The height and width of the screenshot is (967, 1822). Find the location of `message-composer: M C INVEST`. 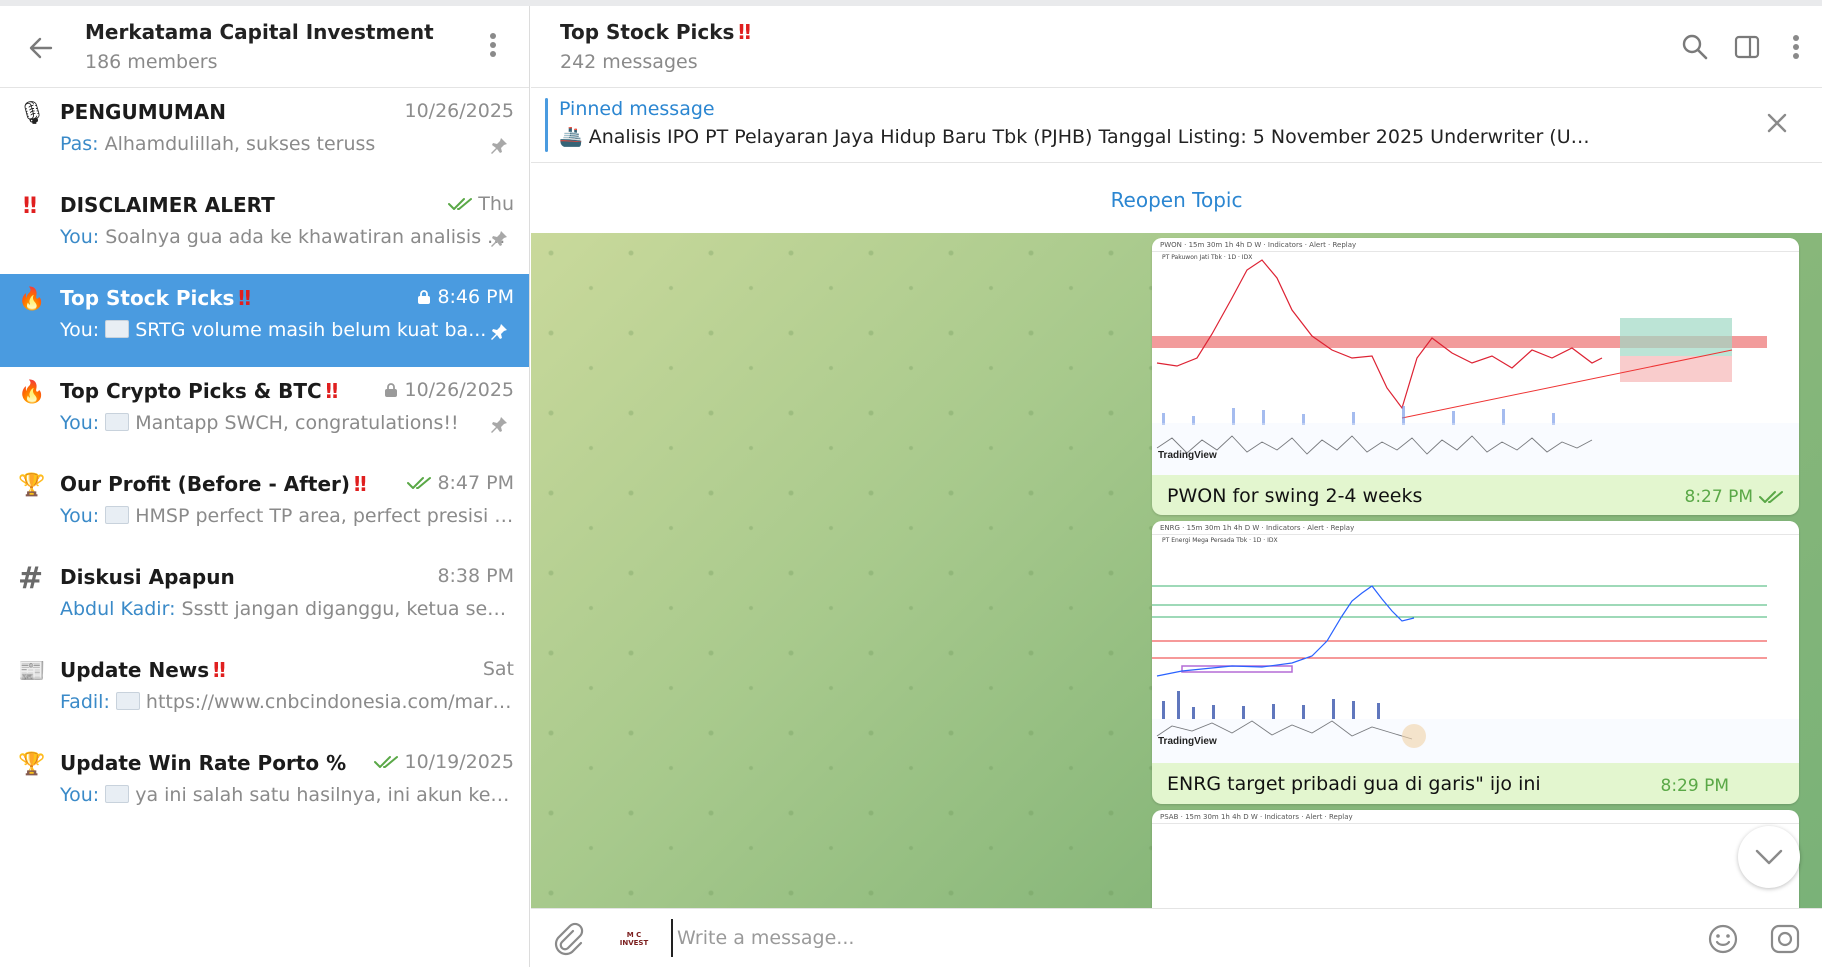

message-composer: M C INVEST is located at coordinates (1176, 937).